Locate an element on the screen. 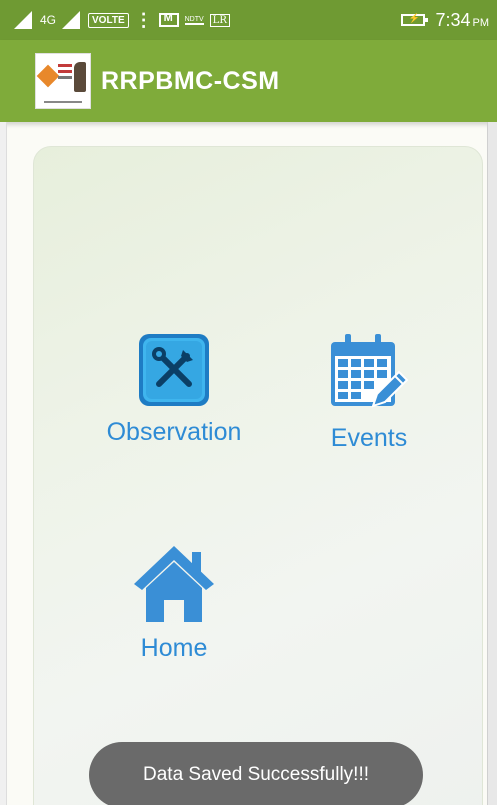 This screenshot has height=805, width=497. more-notifications-icon: ⋮ is located at coordinates (143, 20).